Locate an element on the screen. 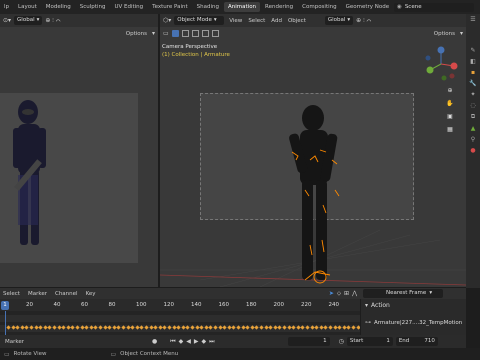 This screenshot has width=480, height=360. start-value: 1 is located at coordinates (388, 341).